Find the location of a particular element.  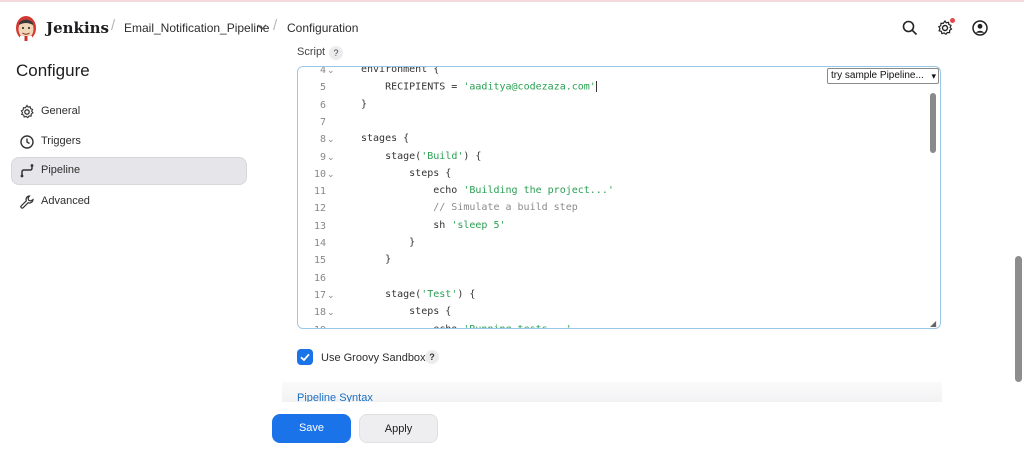

checkmark-icon is located at coordinates (305, 357).